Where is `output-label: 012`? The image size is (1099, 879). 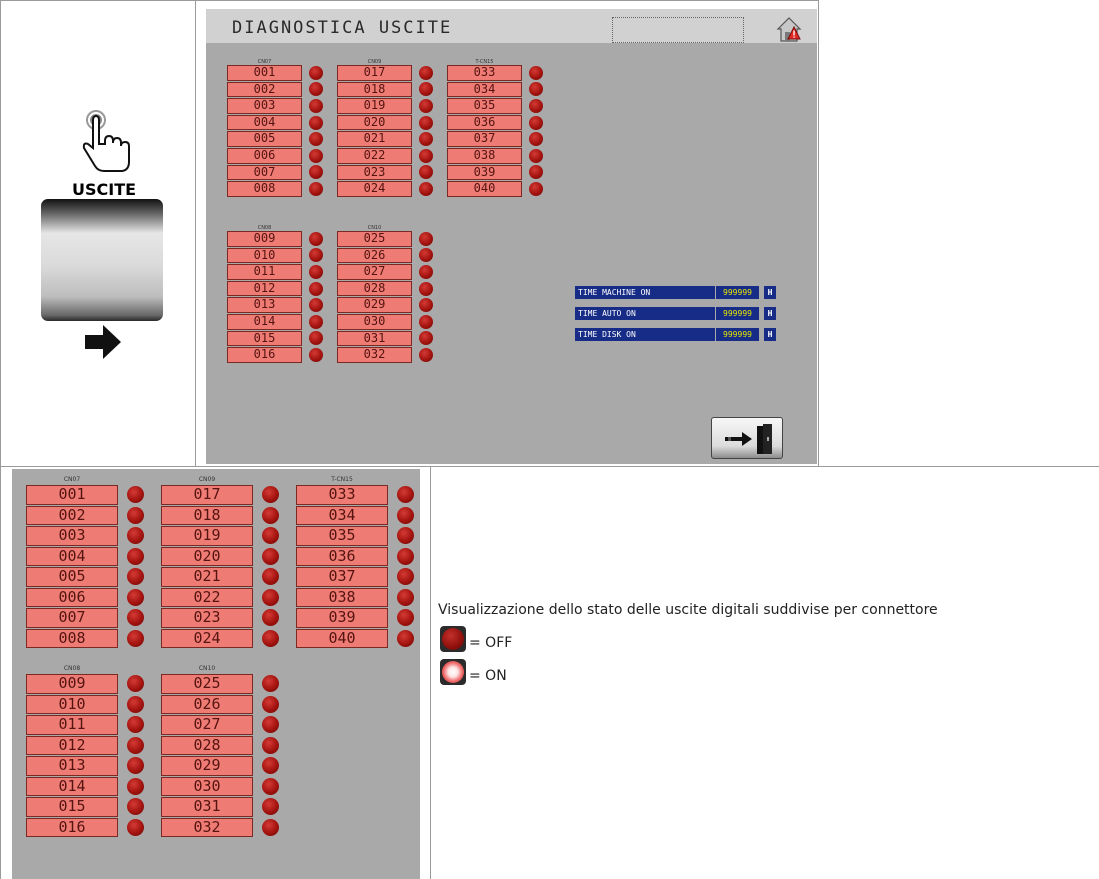
output-label: 012 is located at coordinates (264, 288).